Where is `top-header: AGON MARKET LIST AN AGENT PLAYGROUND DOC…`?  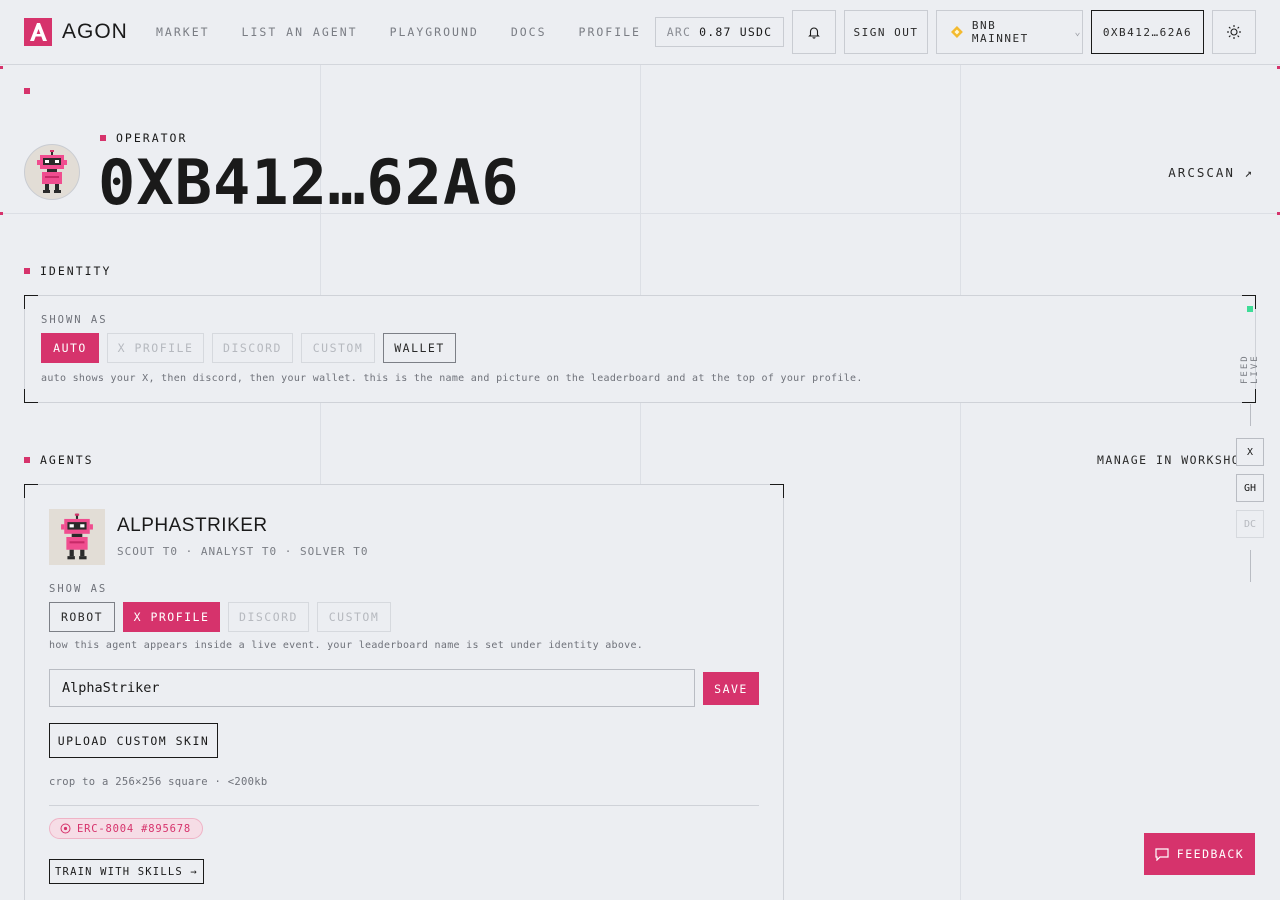
top-header: AGON MARKET LIST AN AGENT PLAYGROUND DOC… is located at coordinates (640, 32).